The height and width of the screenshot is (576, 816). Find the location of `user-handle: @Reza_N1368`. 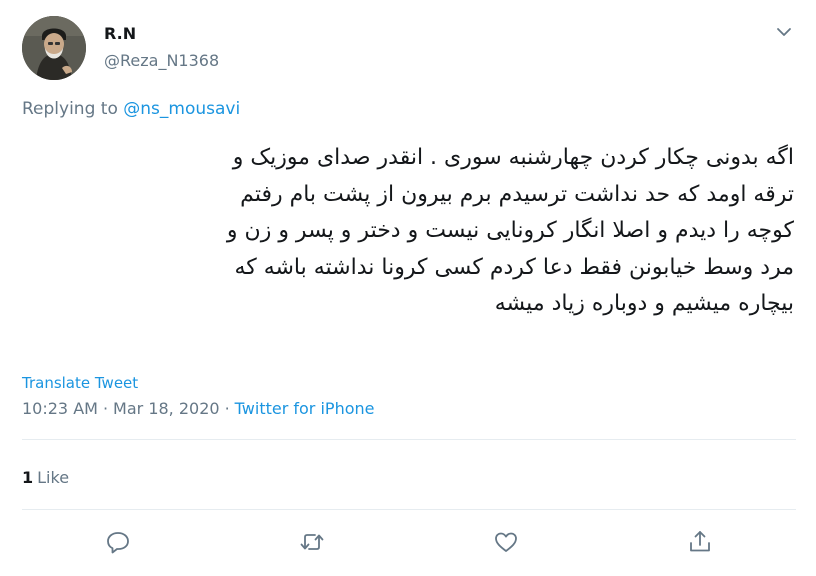

user-handle: @Reza_N1368 is located at coordinates (161, 60).